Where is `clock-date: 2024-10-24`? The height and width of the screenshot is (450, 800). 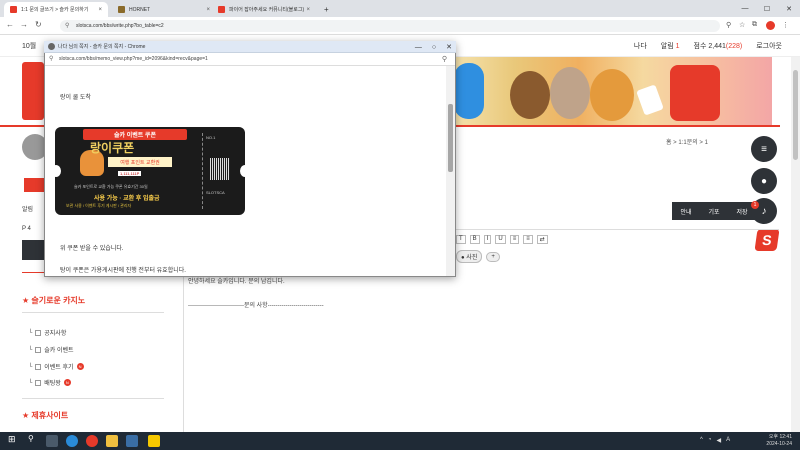
clock-date: 2024-10-24 is located at coordinates (779, 444).